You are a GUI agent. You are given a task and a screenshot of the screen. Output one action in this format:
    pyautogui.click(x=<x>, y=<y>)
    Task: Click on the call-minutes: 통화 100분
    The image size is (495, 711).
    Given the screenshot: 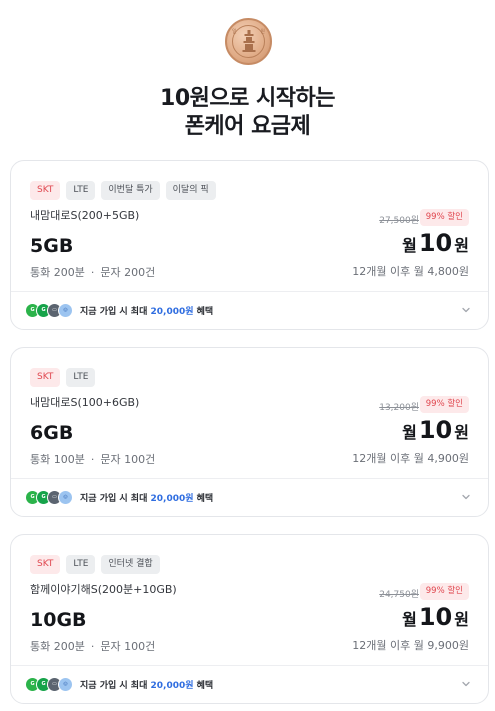 What is the action you would take?
    pyautogui.click(x=57, y=459)
    